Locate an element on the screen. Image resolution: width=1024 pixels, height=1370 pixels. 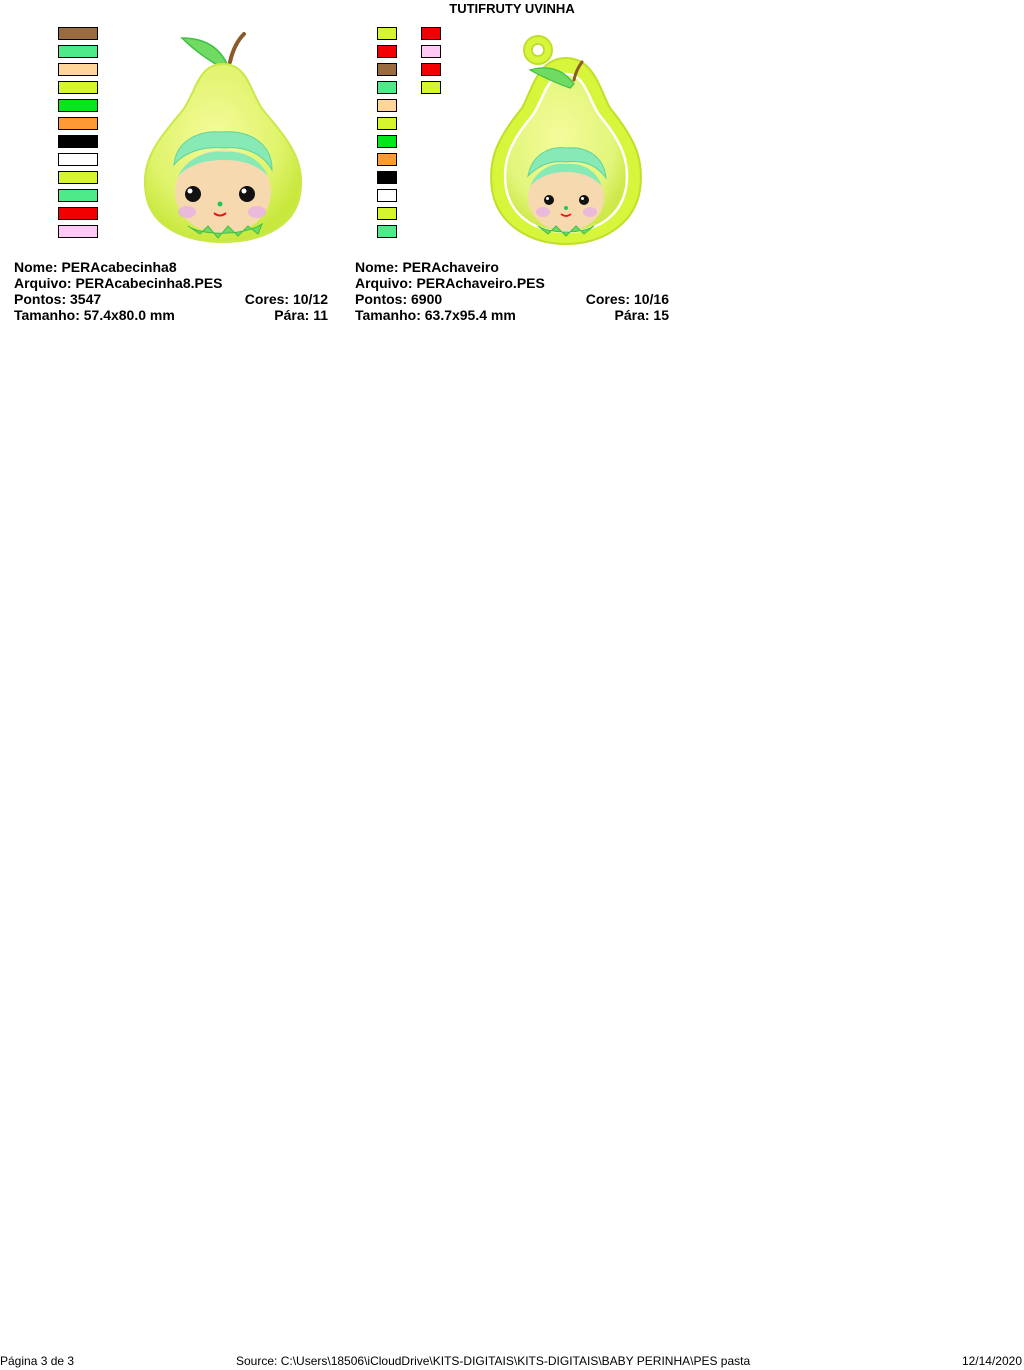
stitch-count: Pontos: 3547 is located at coordinates (58, 299).